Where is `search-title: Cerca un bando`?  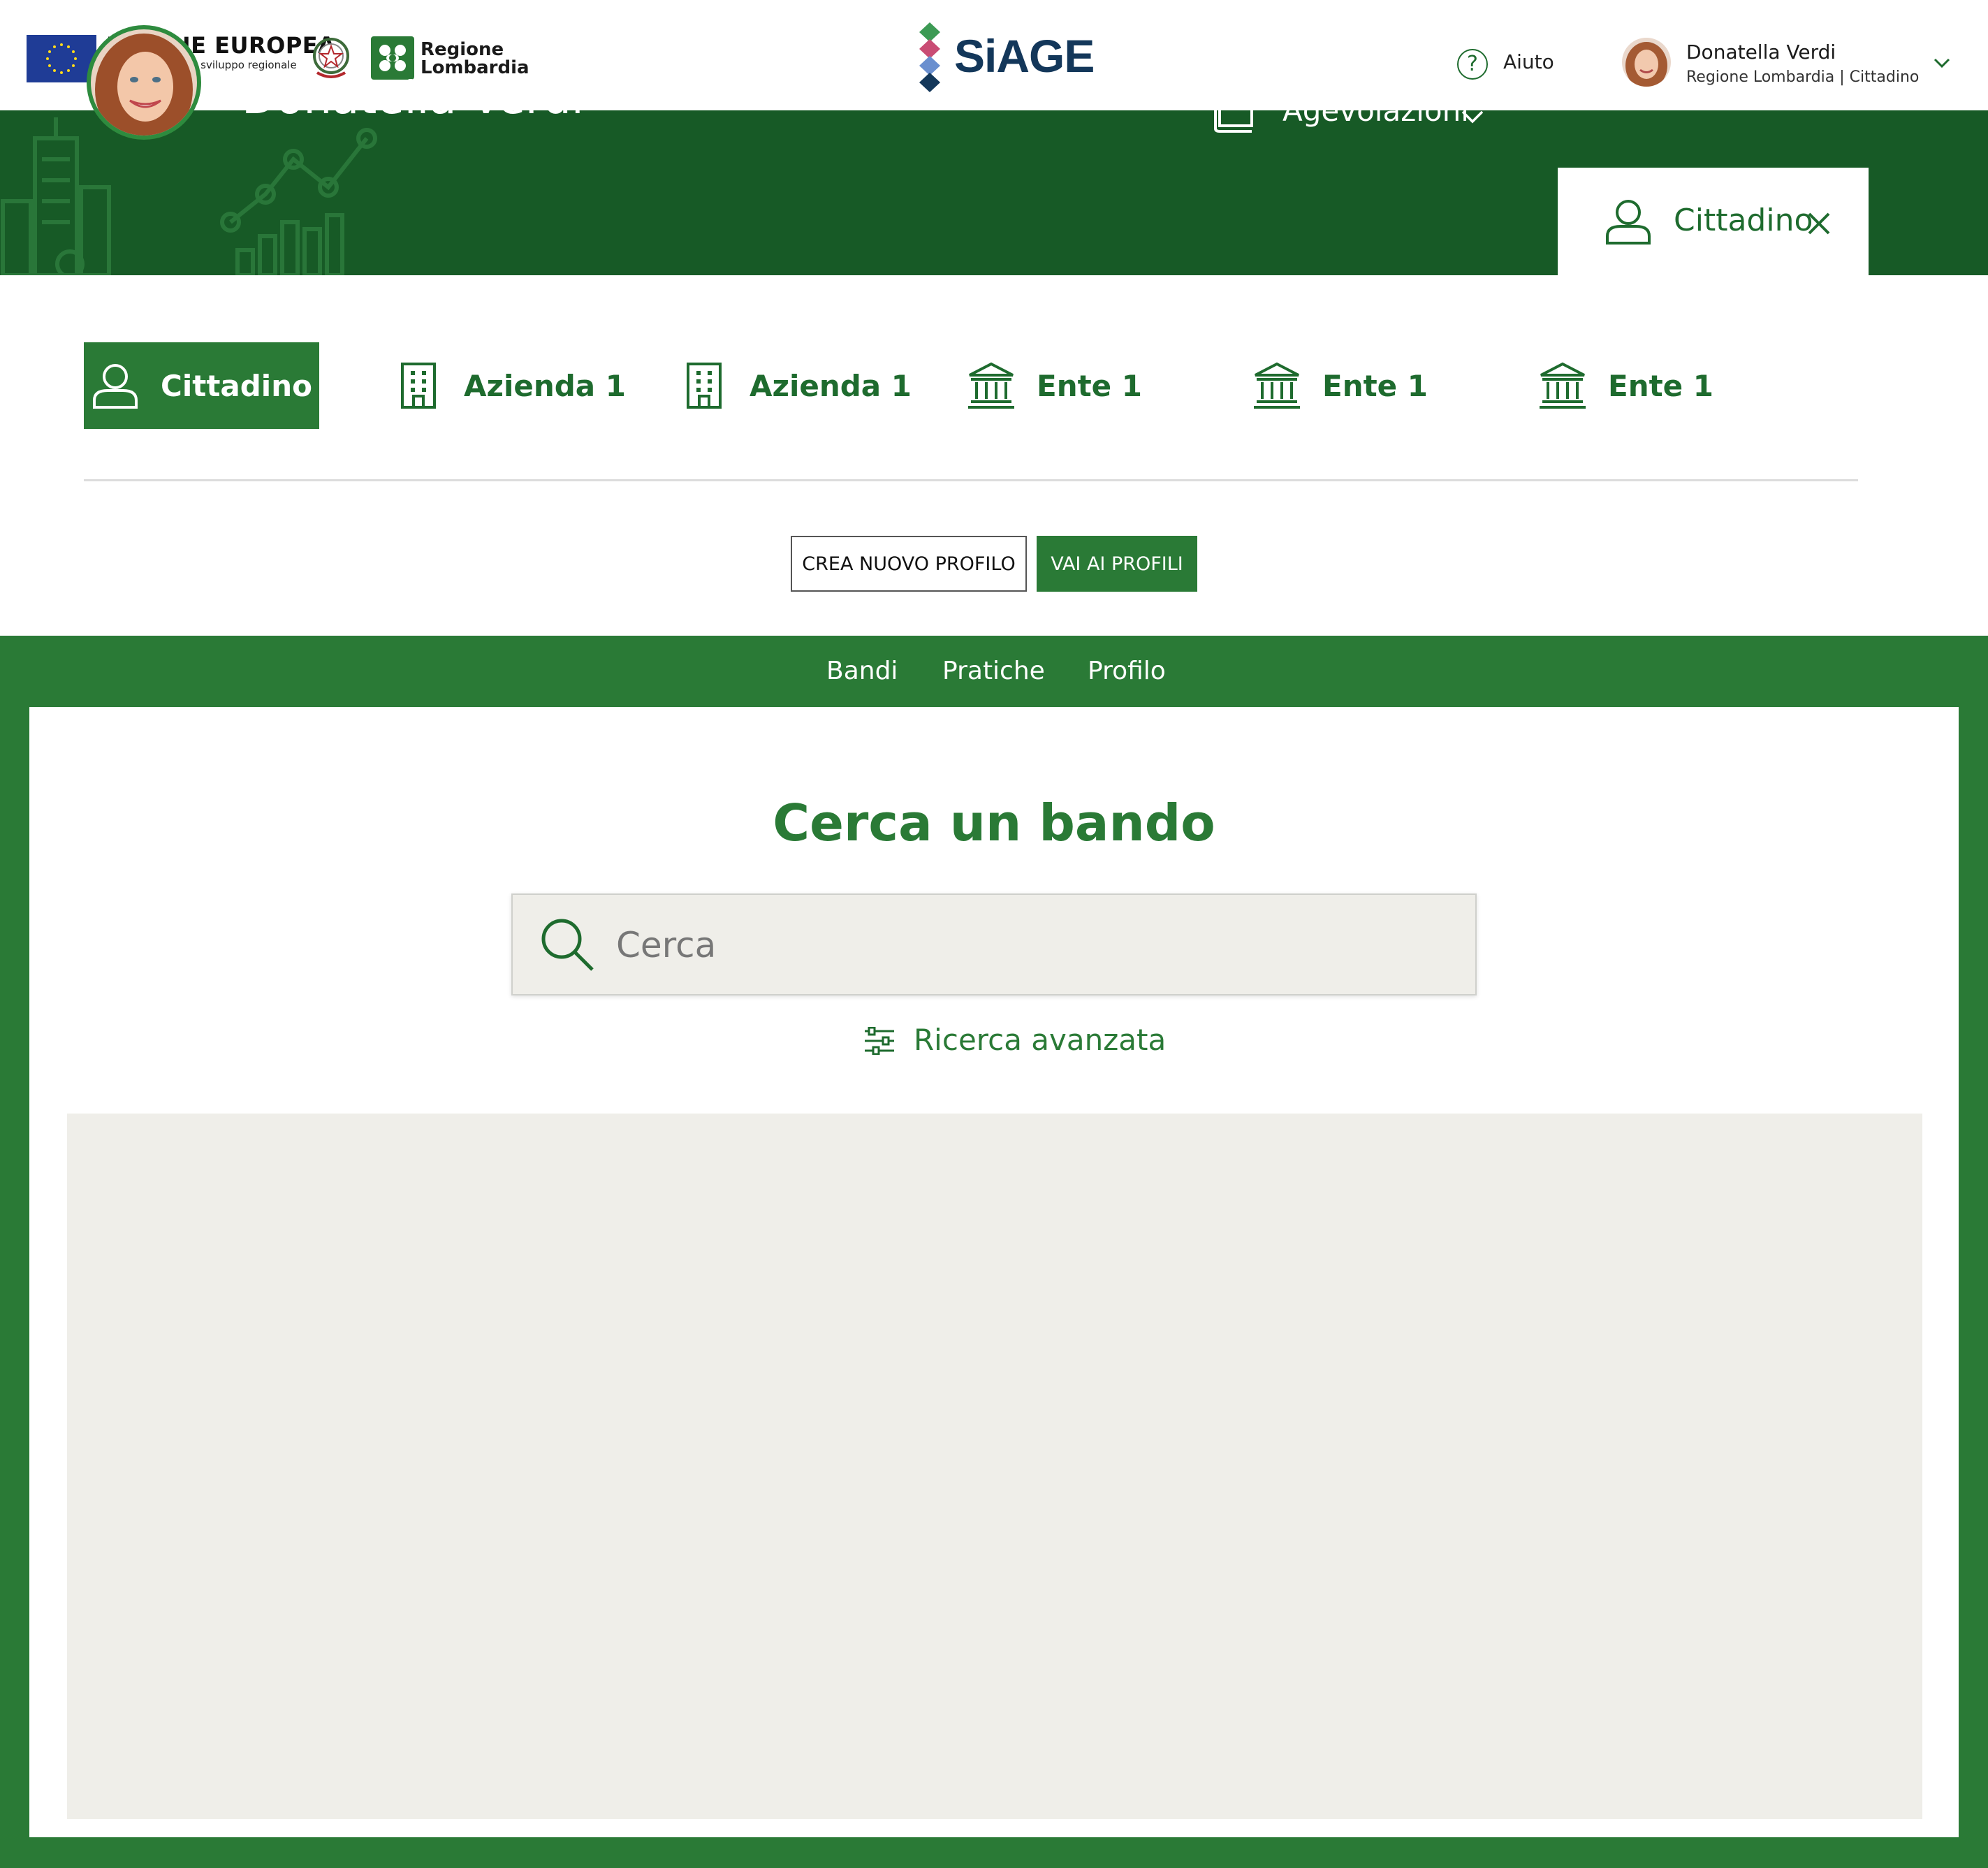 search-title: Cerca un bando is located at coordinates (994, 823).